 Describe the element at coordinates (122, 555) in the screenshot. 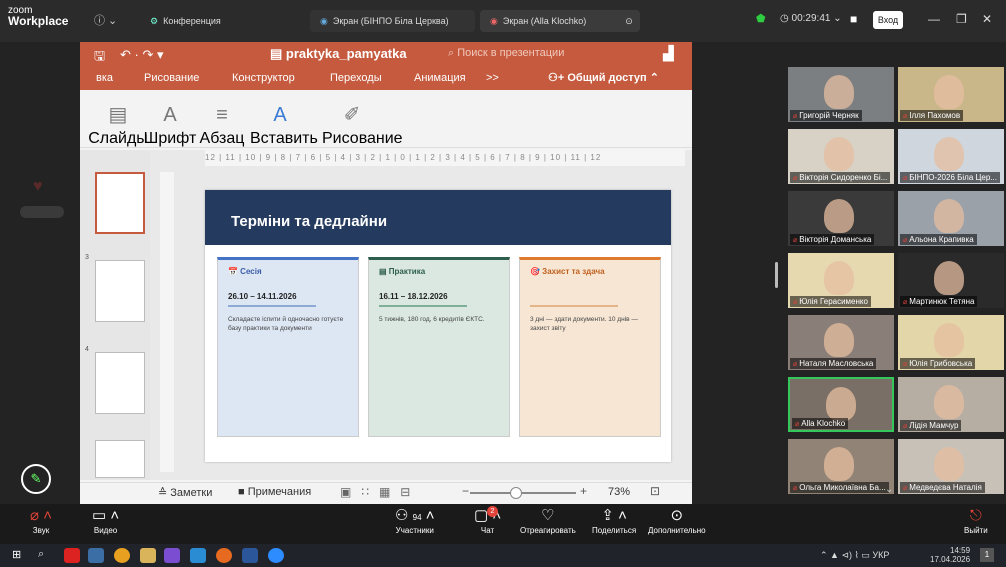

I see `chrome-icon` at that location.